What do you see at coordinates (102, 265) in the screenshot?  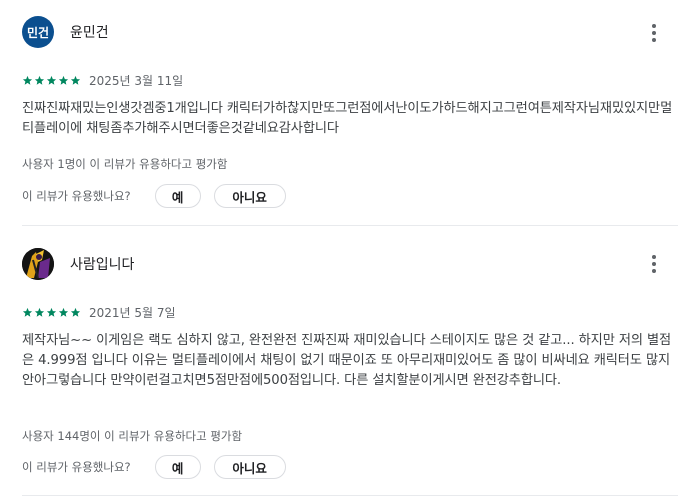 I see `author-name: 사람입니다` at bounding box center [102, 265].